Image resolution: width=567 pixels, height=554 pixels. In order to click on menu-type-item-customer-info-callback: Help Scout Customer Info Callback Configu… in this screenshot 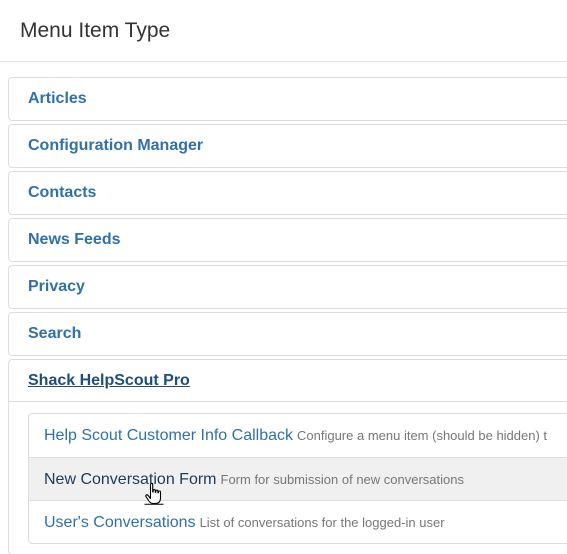, I will do `click(298, 435)`.